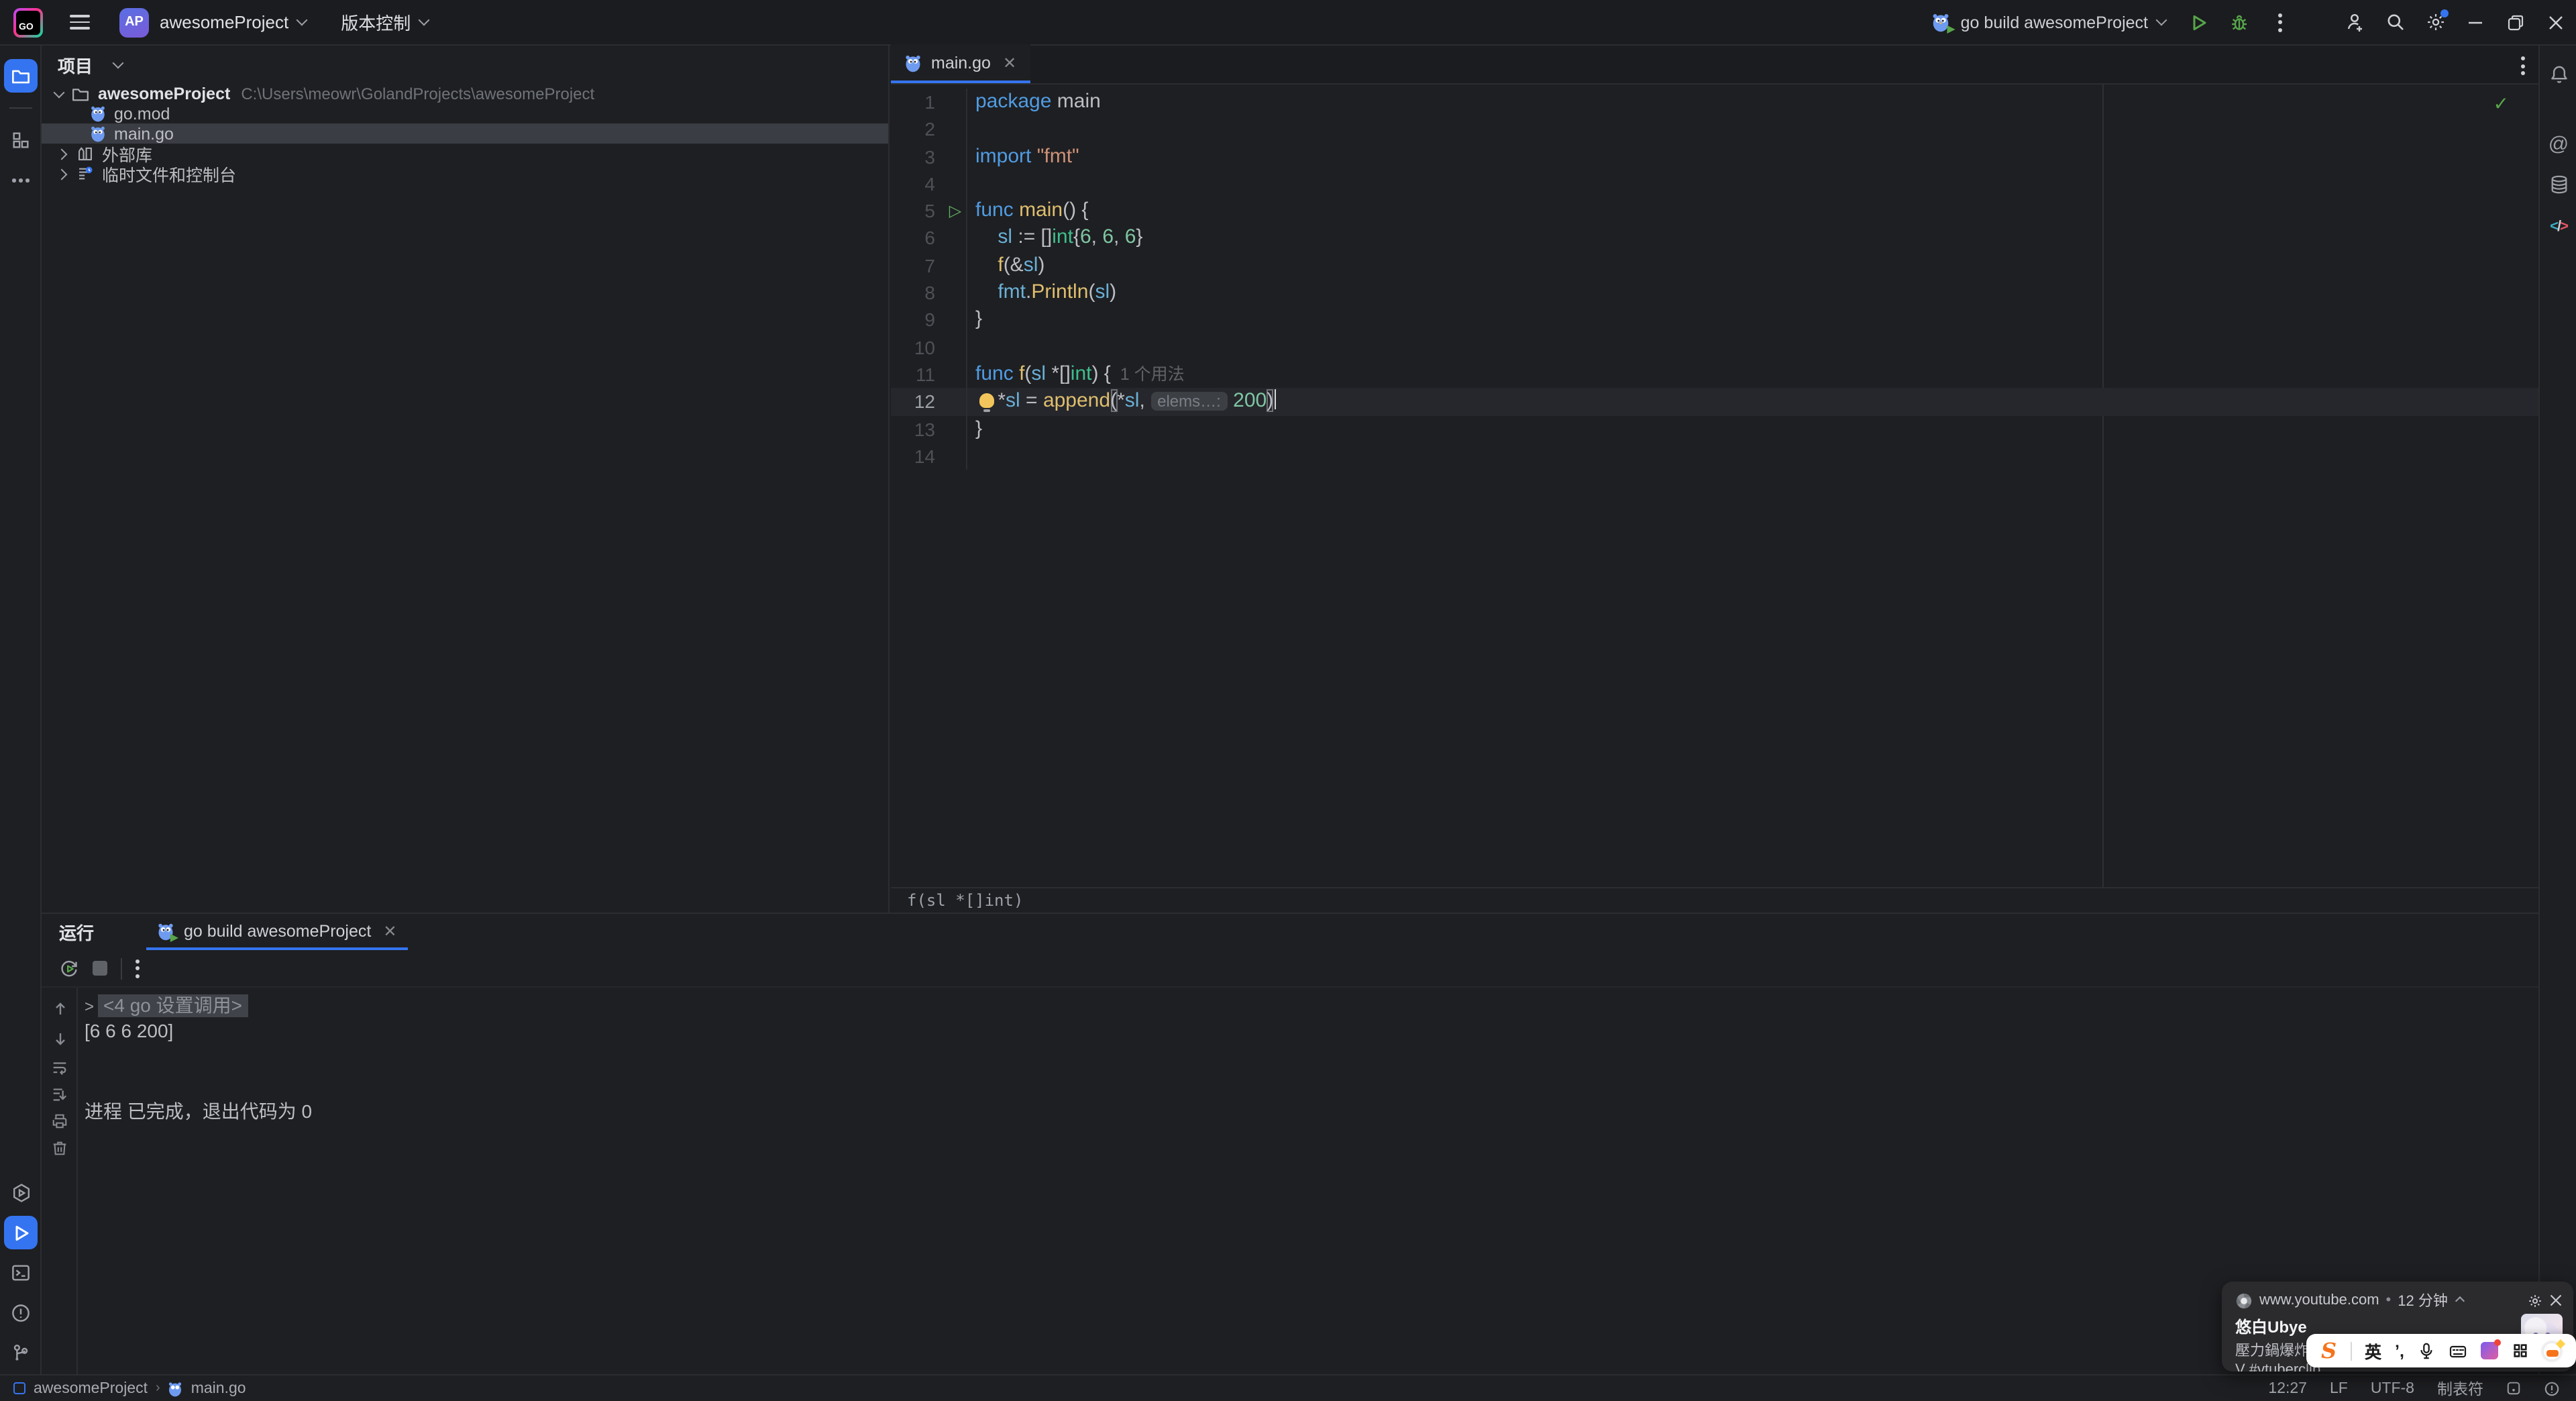 The image size is (2576, 1401). I want to click on ai-assistant-icon: @, so click(2558, 143).